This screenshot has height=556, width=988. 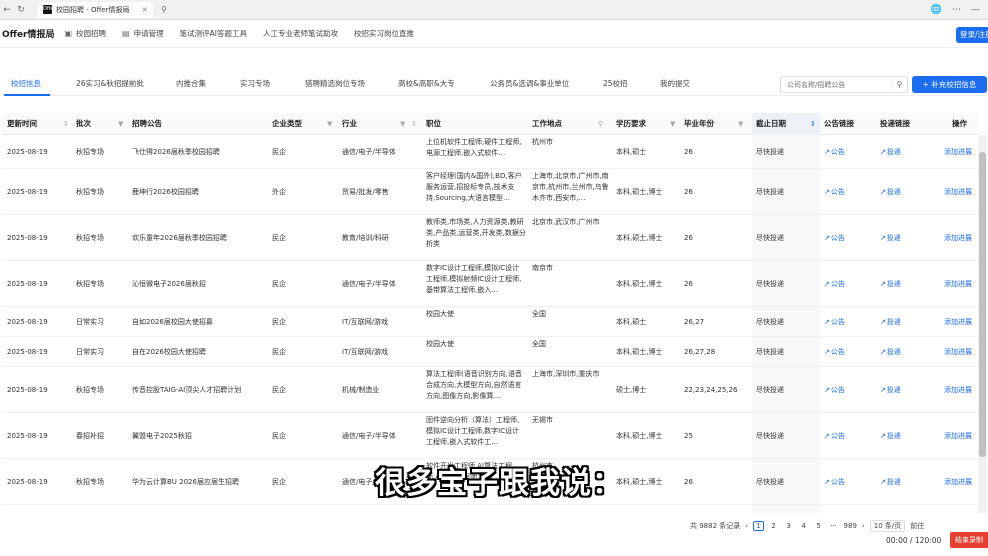 I want to click on nav-direct-referral: 校招实习岗位直推, so click(x=384, y=33).